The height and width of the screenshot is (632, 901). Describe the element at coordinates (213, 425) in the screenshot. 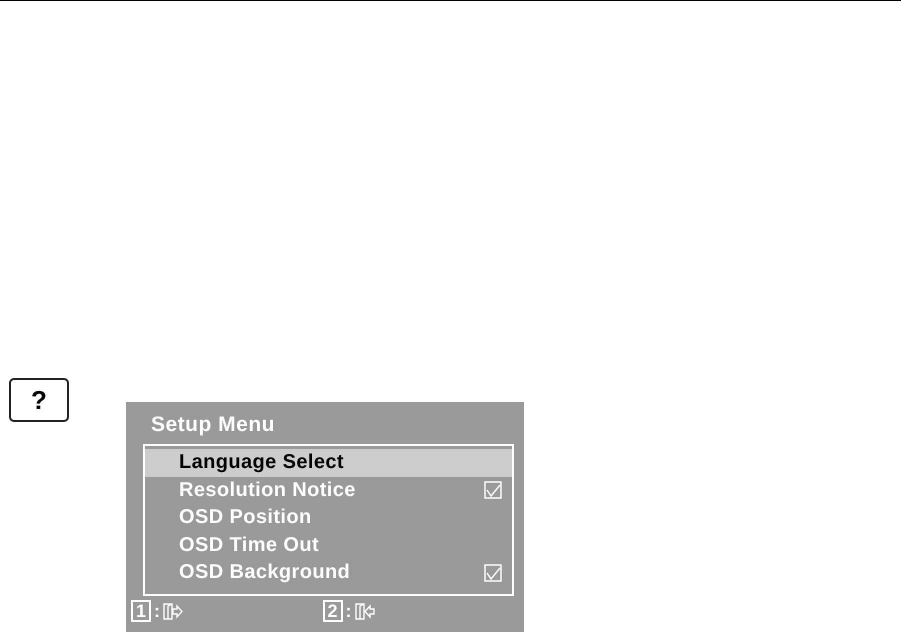

I see `menu-title: Setup Menu` at that location.